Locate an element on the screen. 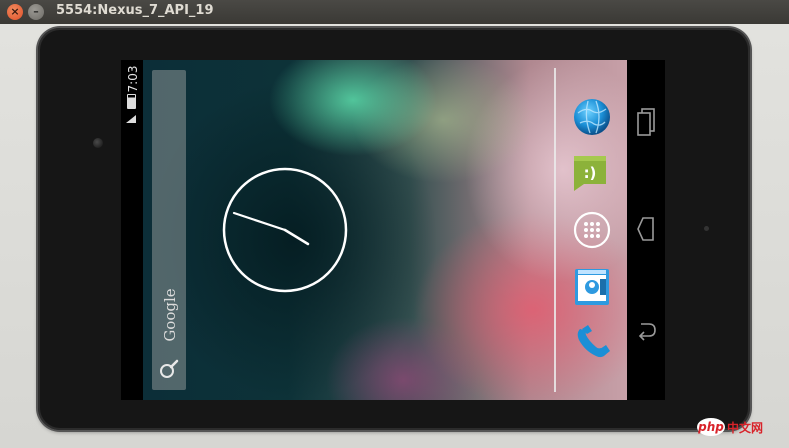 This screenshot has width=789, height=448. watermark-text: 中文网 is located at coordinates (745, 427).